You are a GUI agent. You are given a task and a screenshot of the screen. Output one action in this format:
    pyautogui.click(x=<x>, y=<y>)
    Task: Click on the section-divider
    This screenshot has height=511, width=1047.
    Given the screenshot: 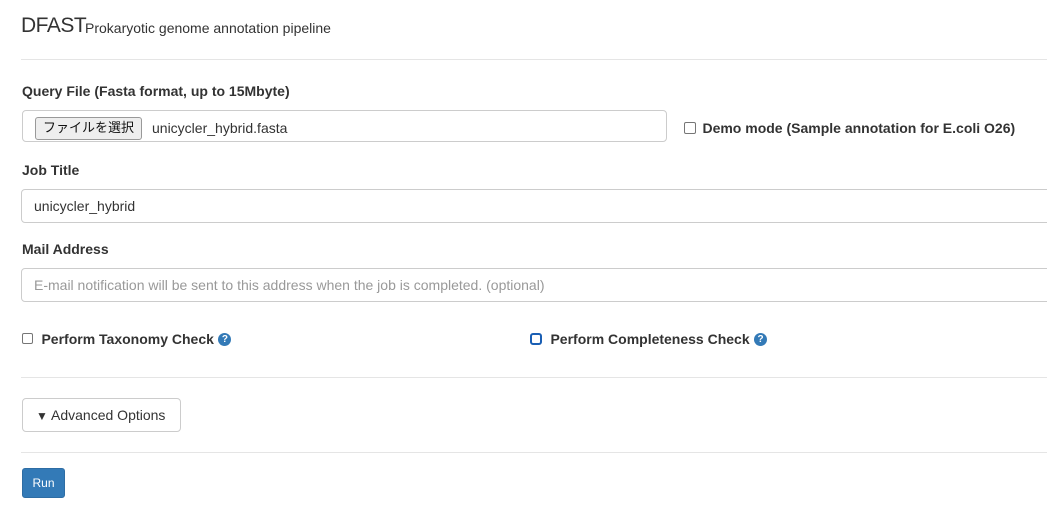 What is the action you would take?
    pyautogui.click(x=534, y=377)
    